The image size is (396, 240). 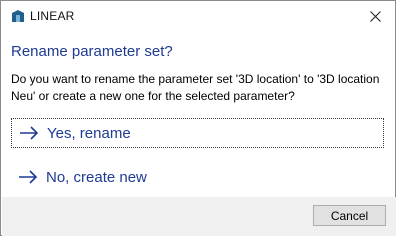 What do you see at coordinates (92, 51) in the screenshot?
I see `dialog-heading: Rename parameter set?` at bounding box center [92, 51].